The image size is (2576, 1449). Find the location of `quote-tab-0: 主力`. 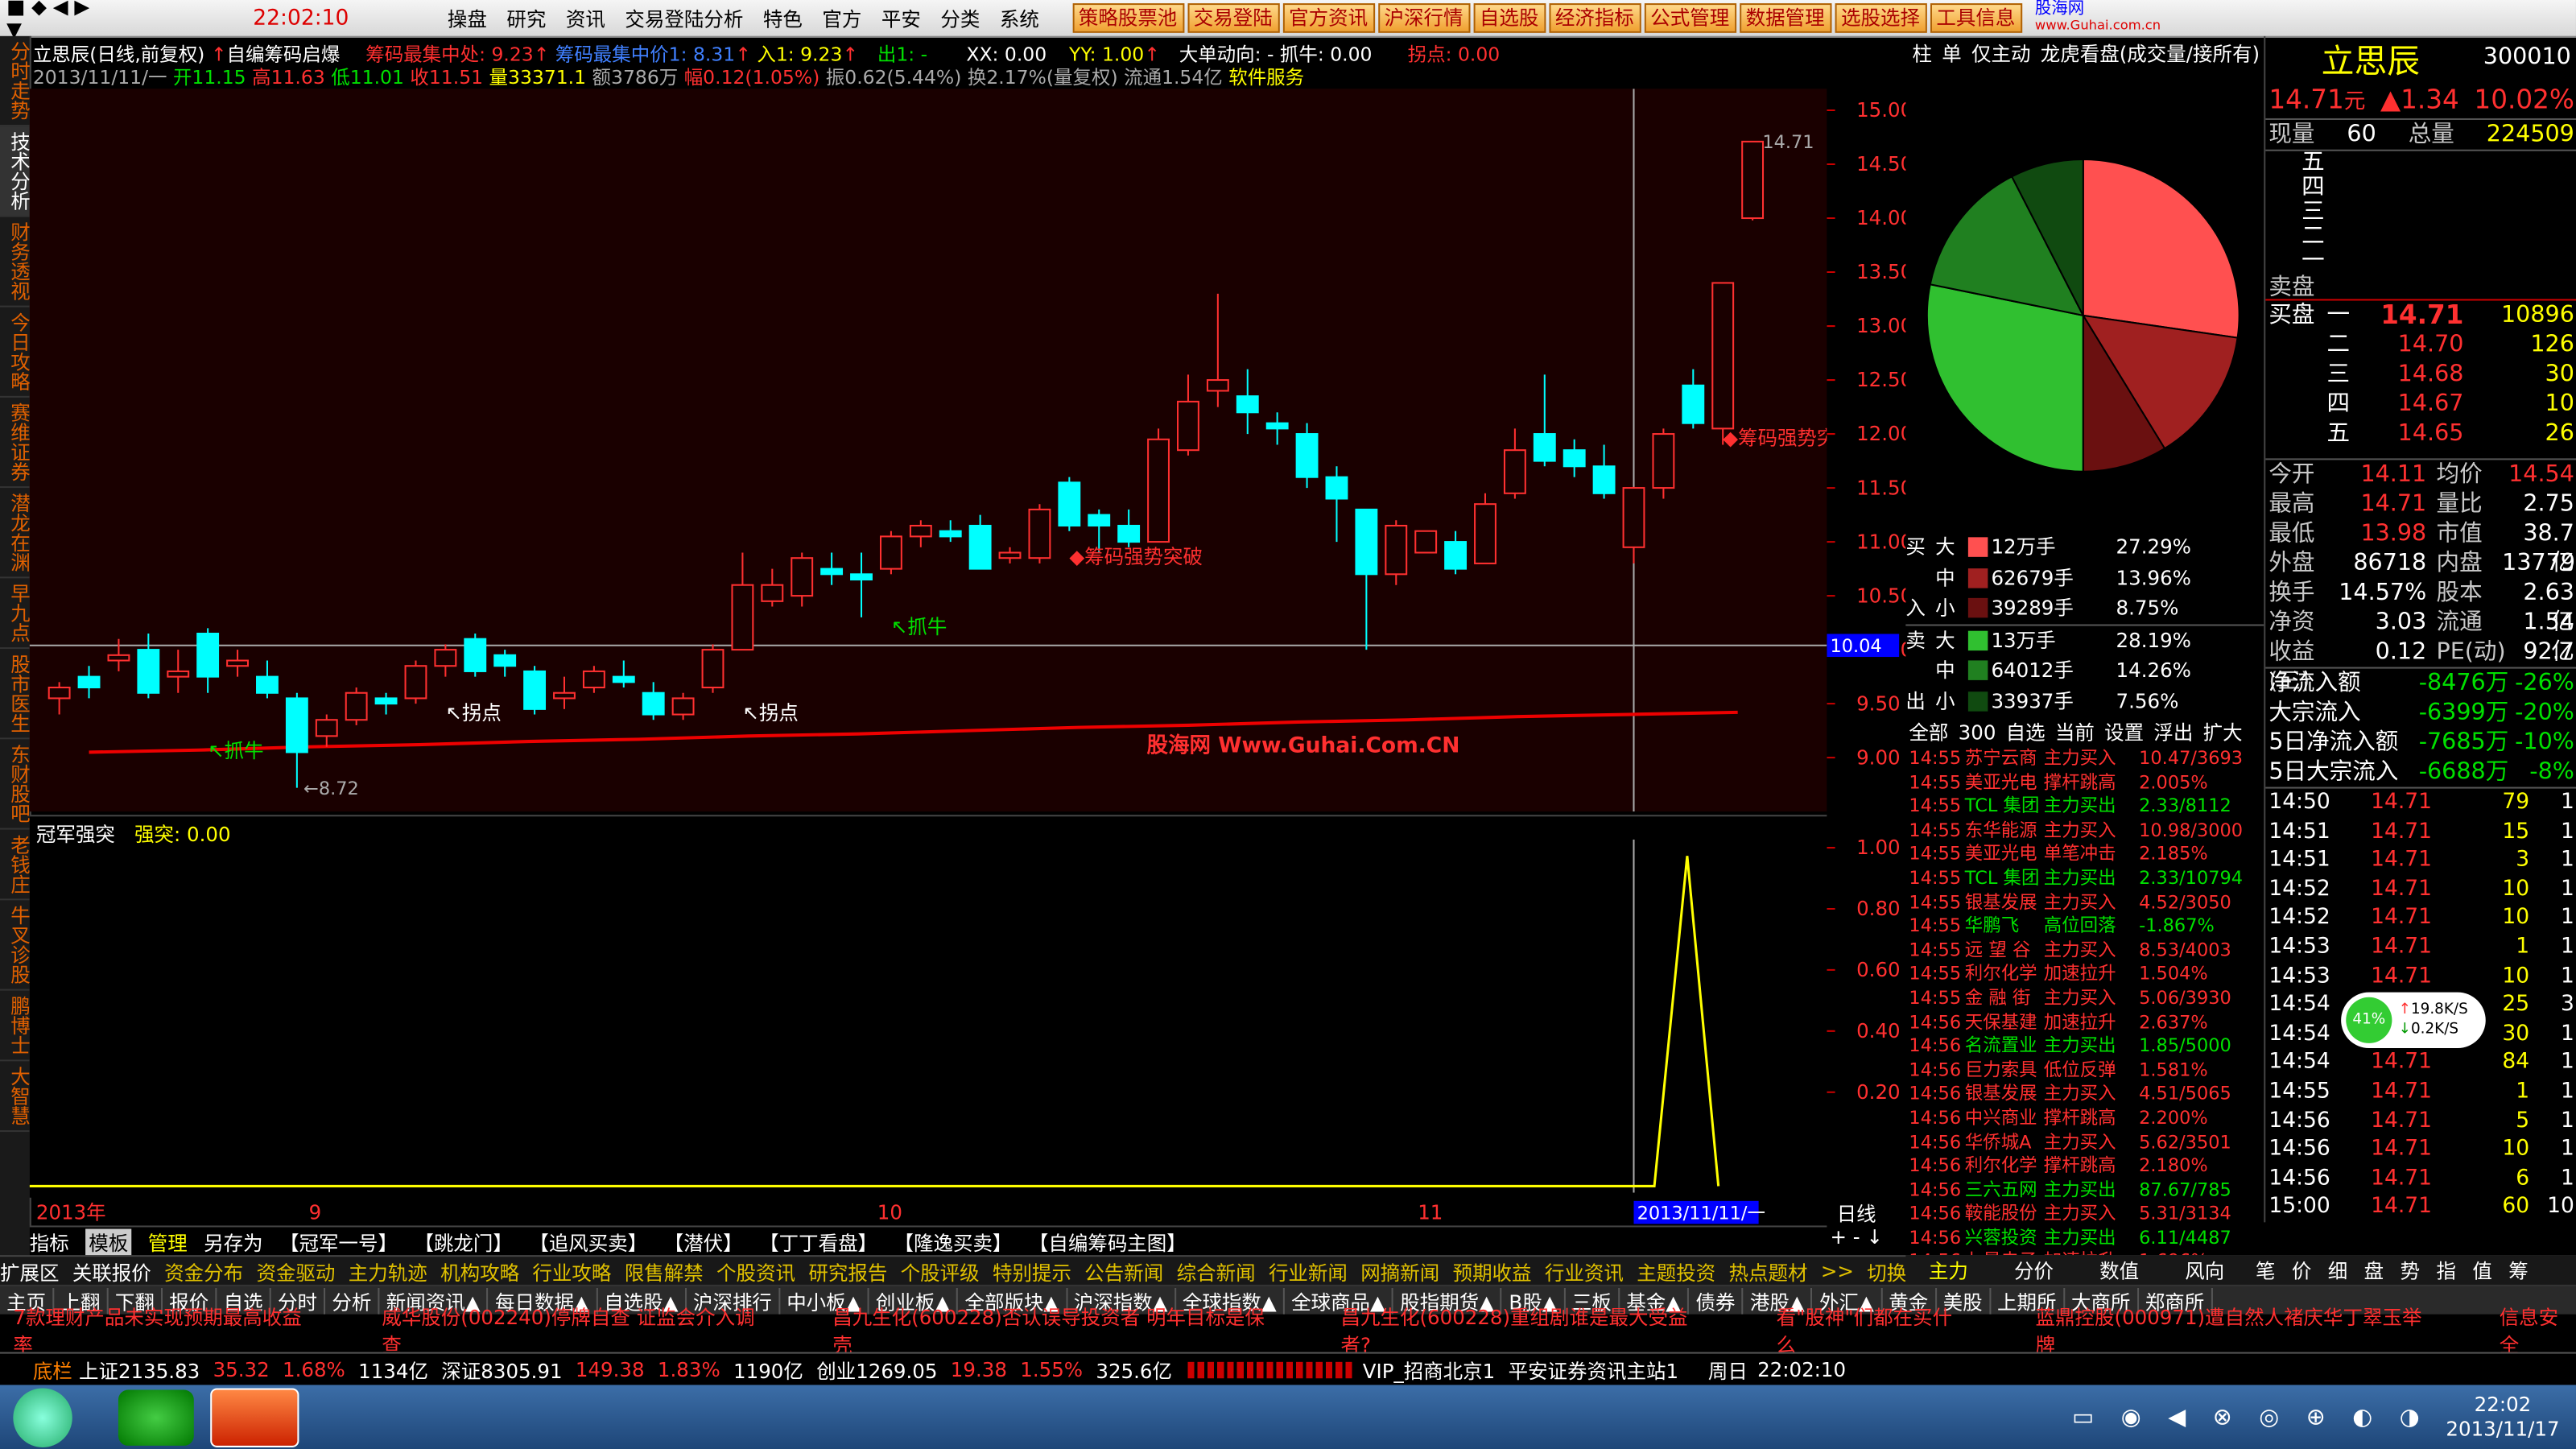

quote-tab-0: 主力 is located at coordinates (1948, 1270).